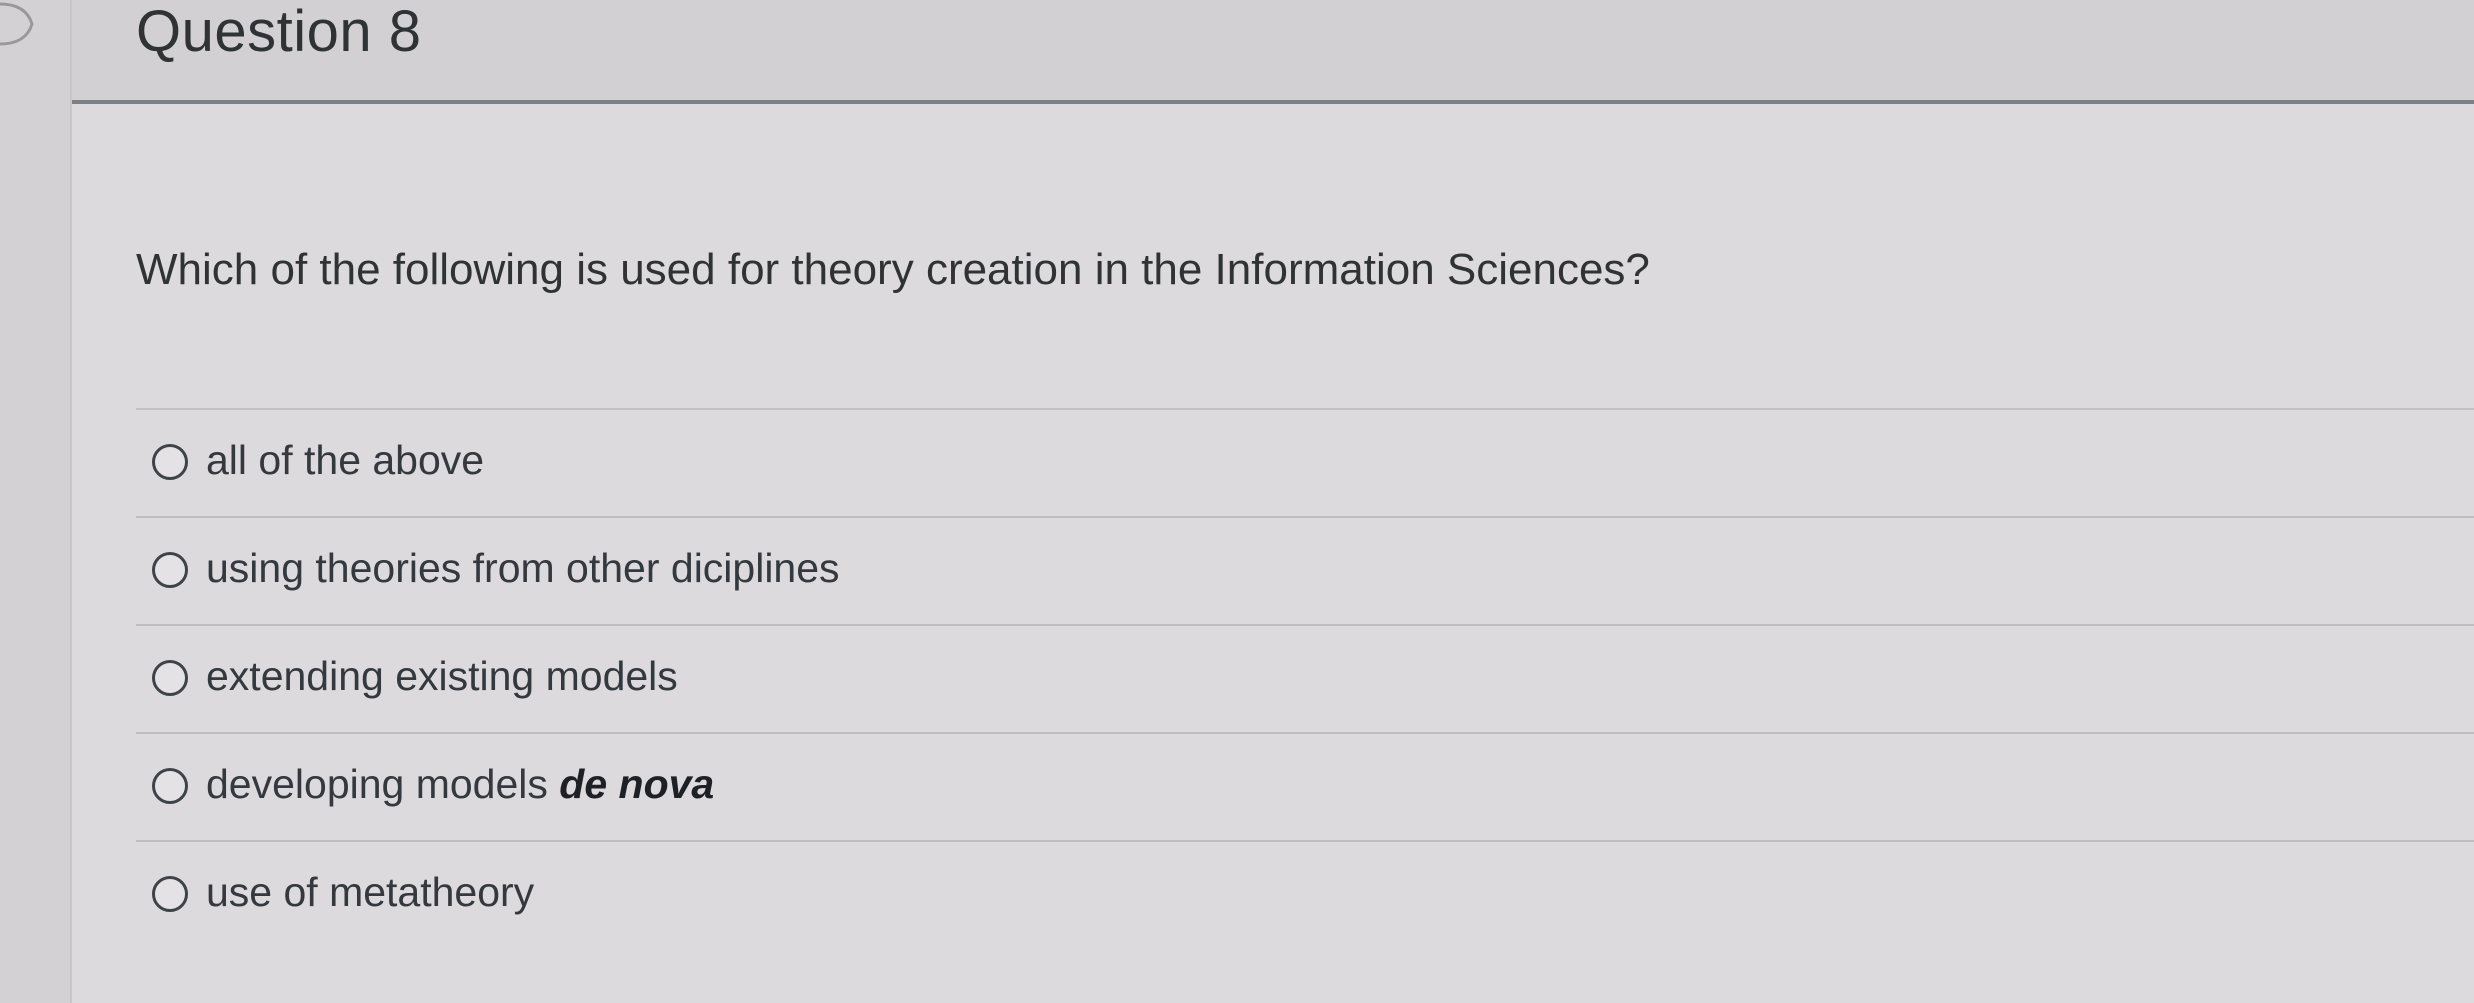 This screenshot has height=1003, width=2474. Describe the element at coordinates (24, 30) in the screenshot. I see `chevron-right-icon` at that location.